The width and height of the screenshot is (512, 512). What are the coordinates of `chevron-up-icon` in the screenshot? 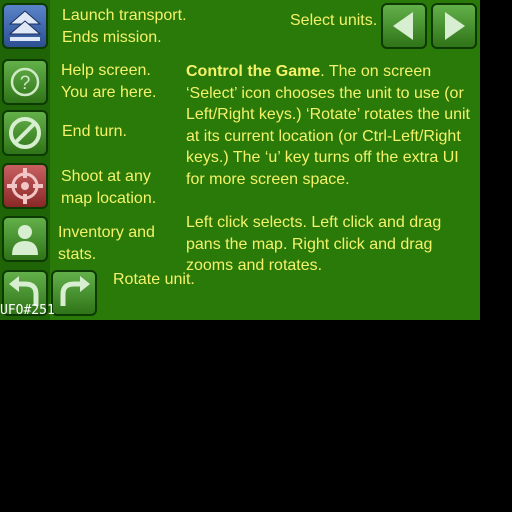 It's located at (25, 25).